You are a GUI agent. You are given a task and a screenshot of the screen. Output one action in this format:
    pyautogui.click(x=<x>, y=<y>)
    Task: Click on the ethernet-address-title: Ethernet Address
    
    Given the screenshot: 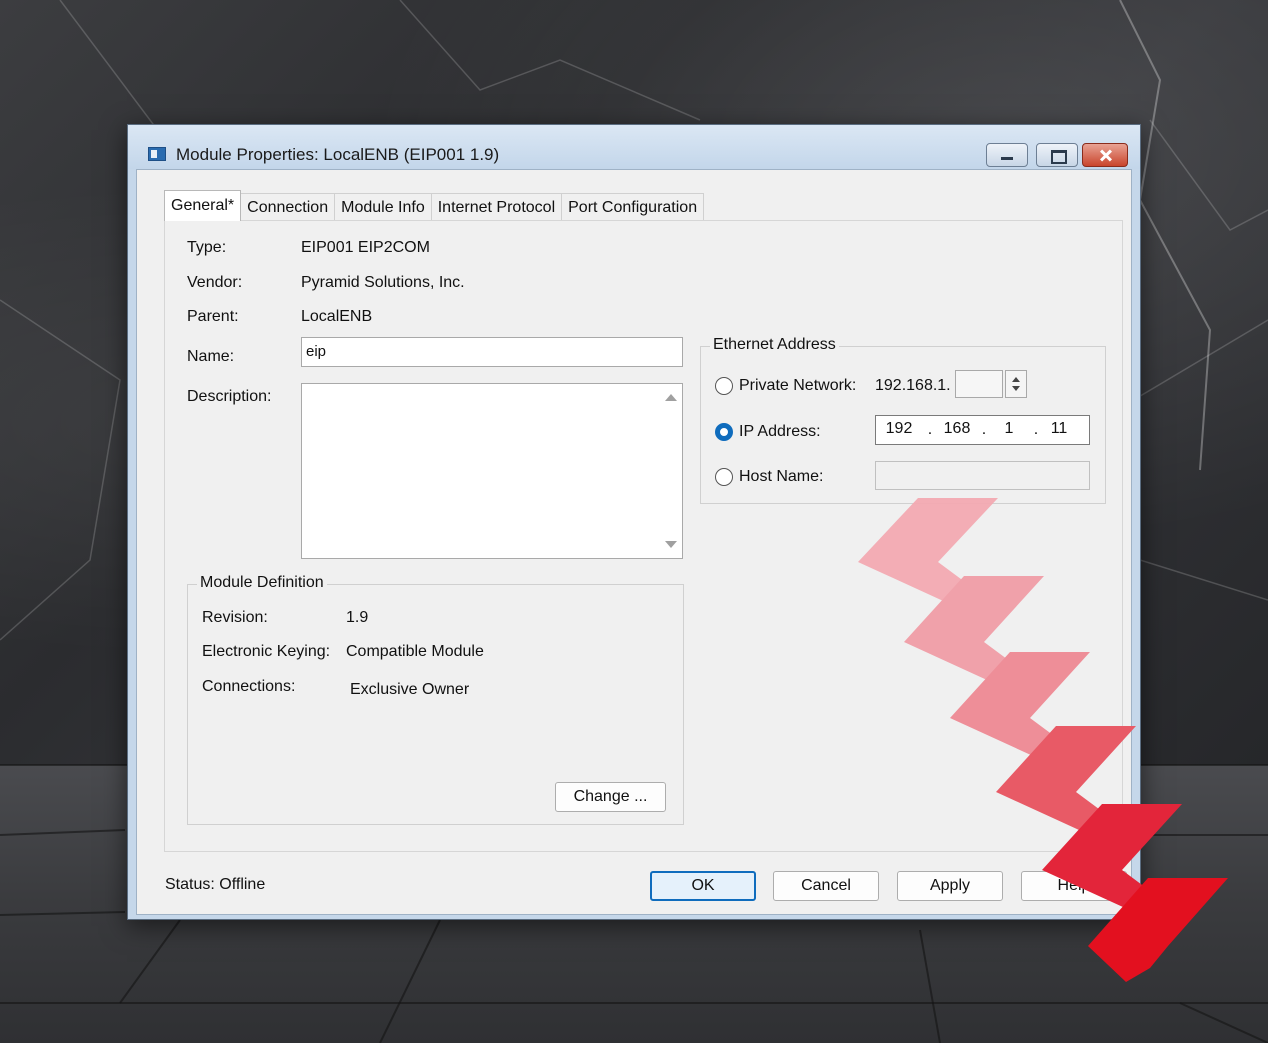 What is the action you would take?
    pyautogui.click(x=774, y=345)
    